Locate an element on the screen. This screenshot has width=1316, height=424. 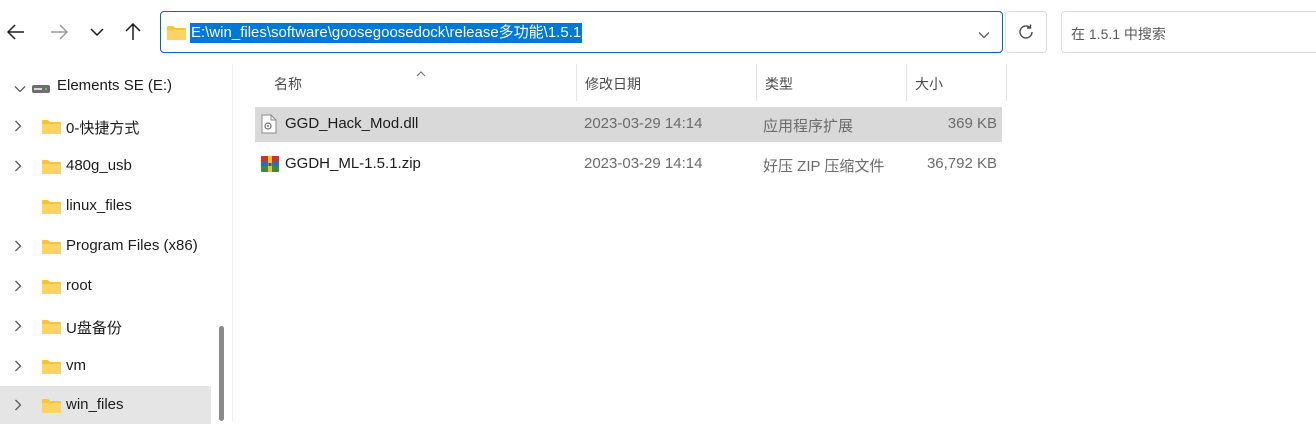
recent-locations-button is located at coordinates (97, 32).